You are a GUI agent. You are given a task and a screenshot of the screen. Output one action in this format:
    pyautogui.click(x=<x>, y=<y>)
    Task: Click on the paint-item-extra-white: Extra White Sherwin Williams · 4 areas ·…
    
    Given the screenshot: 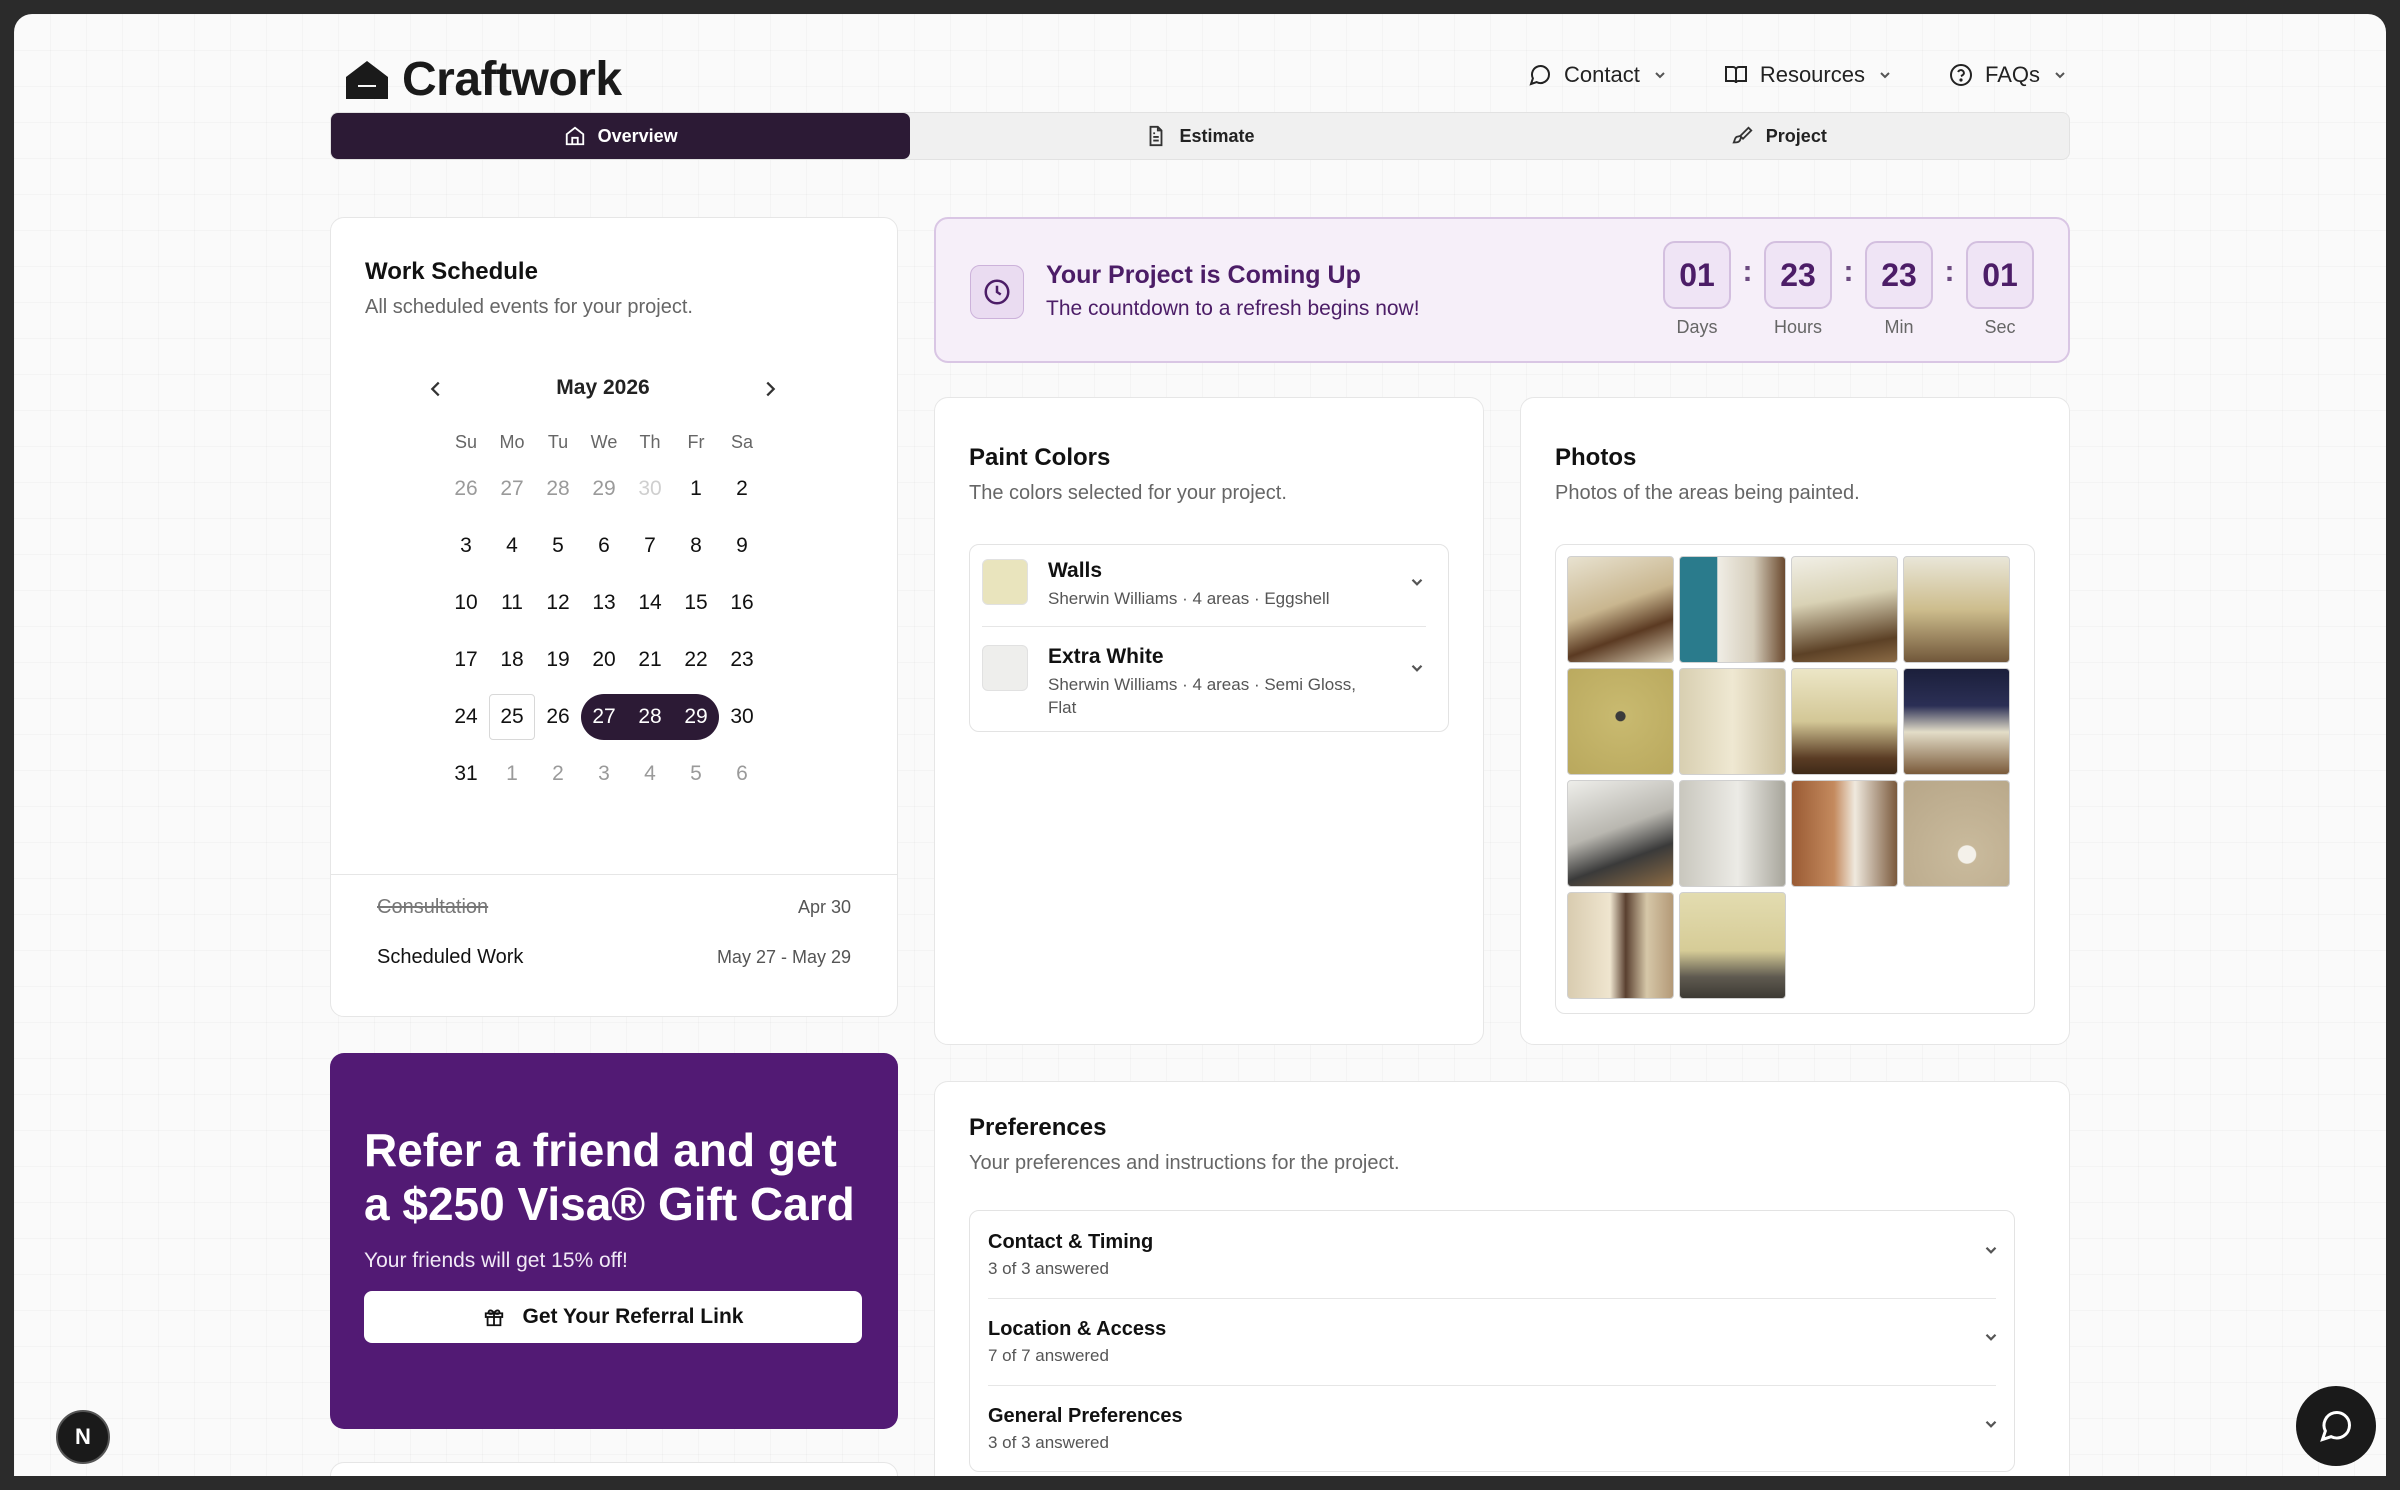 What is the action you would take?
    pyautogui.click(x=1209, y=682)
    